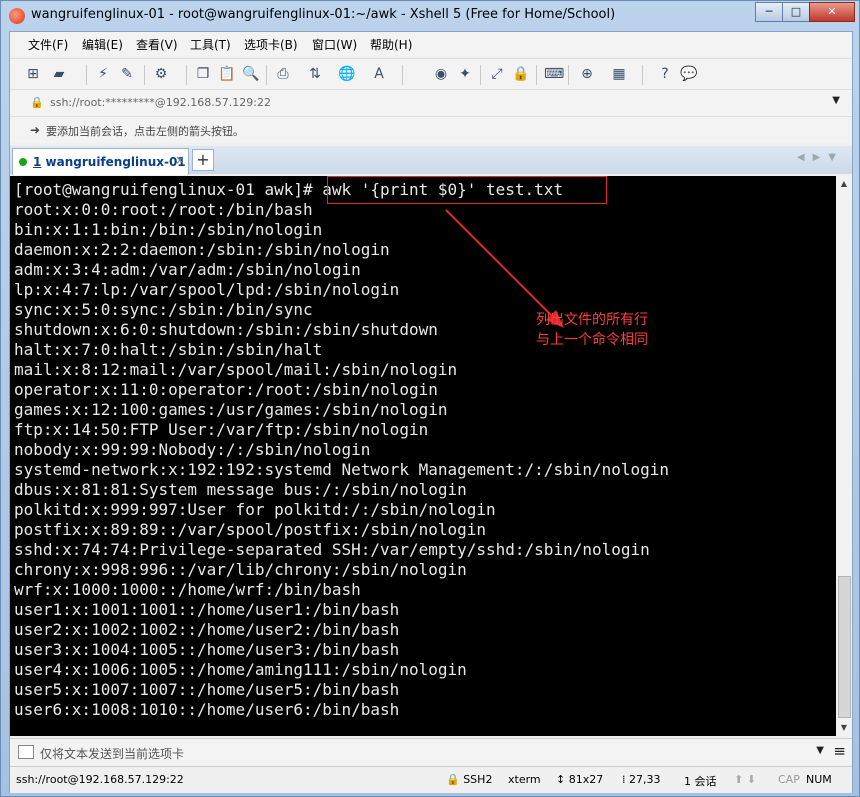 This screenshot has height=797, width=860. Describe the element at coordinates (161, 74) in the screenshot. I see `properties-icon: ⚙` at that location.